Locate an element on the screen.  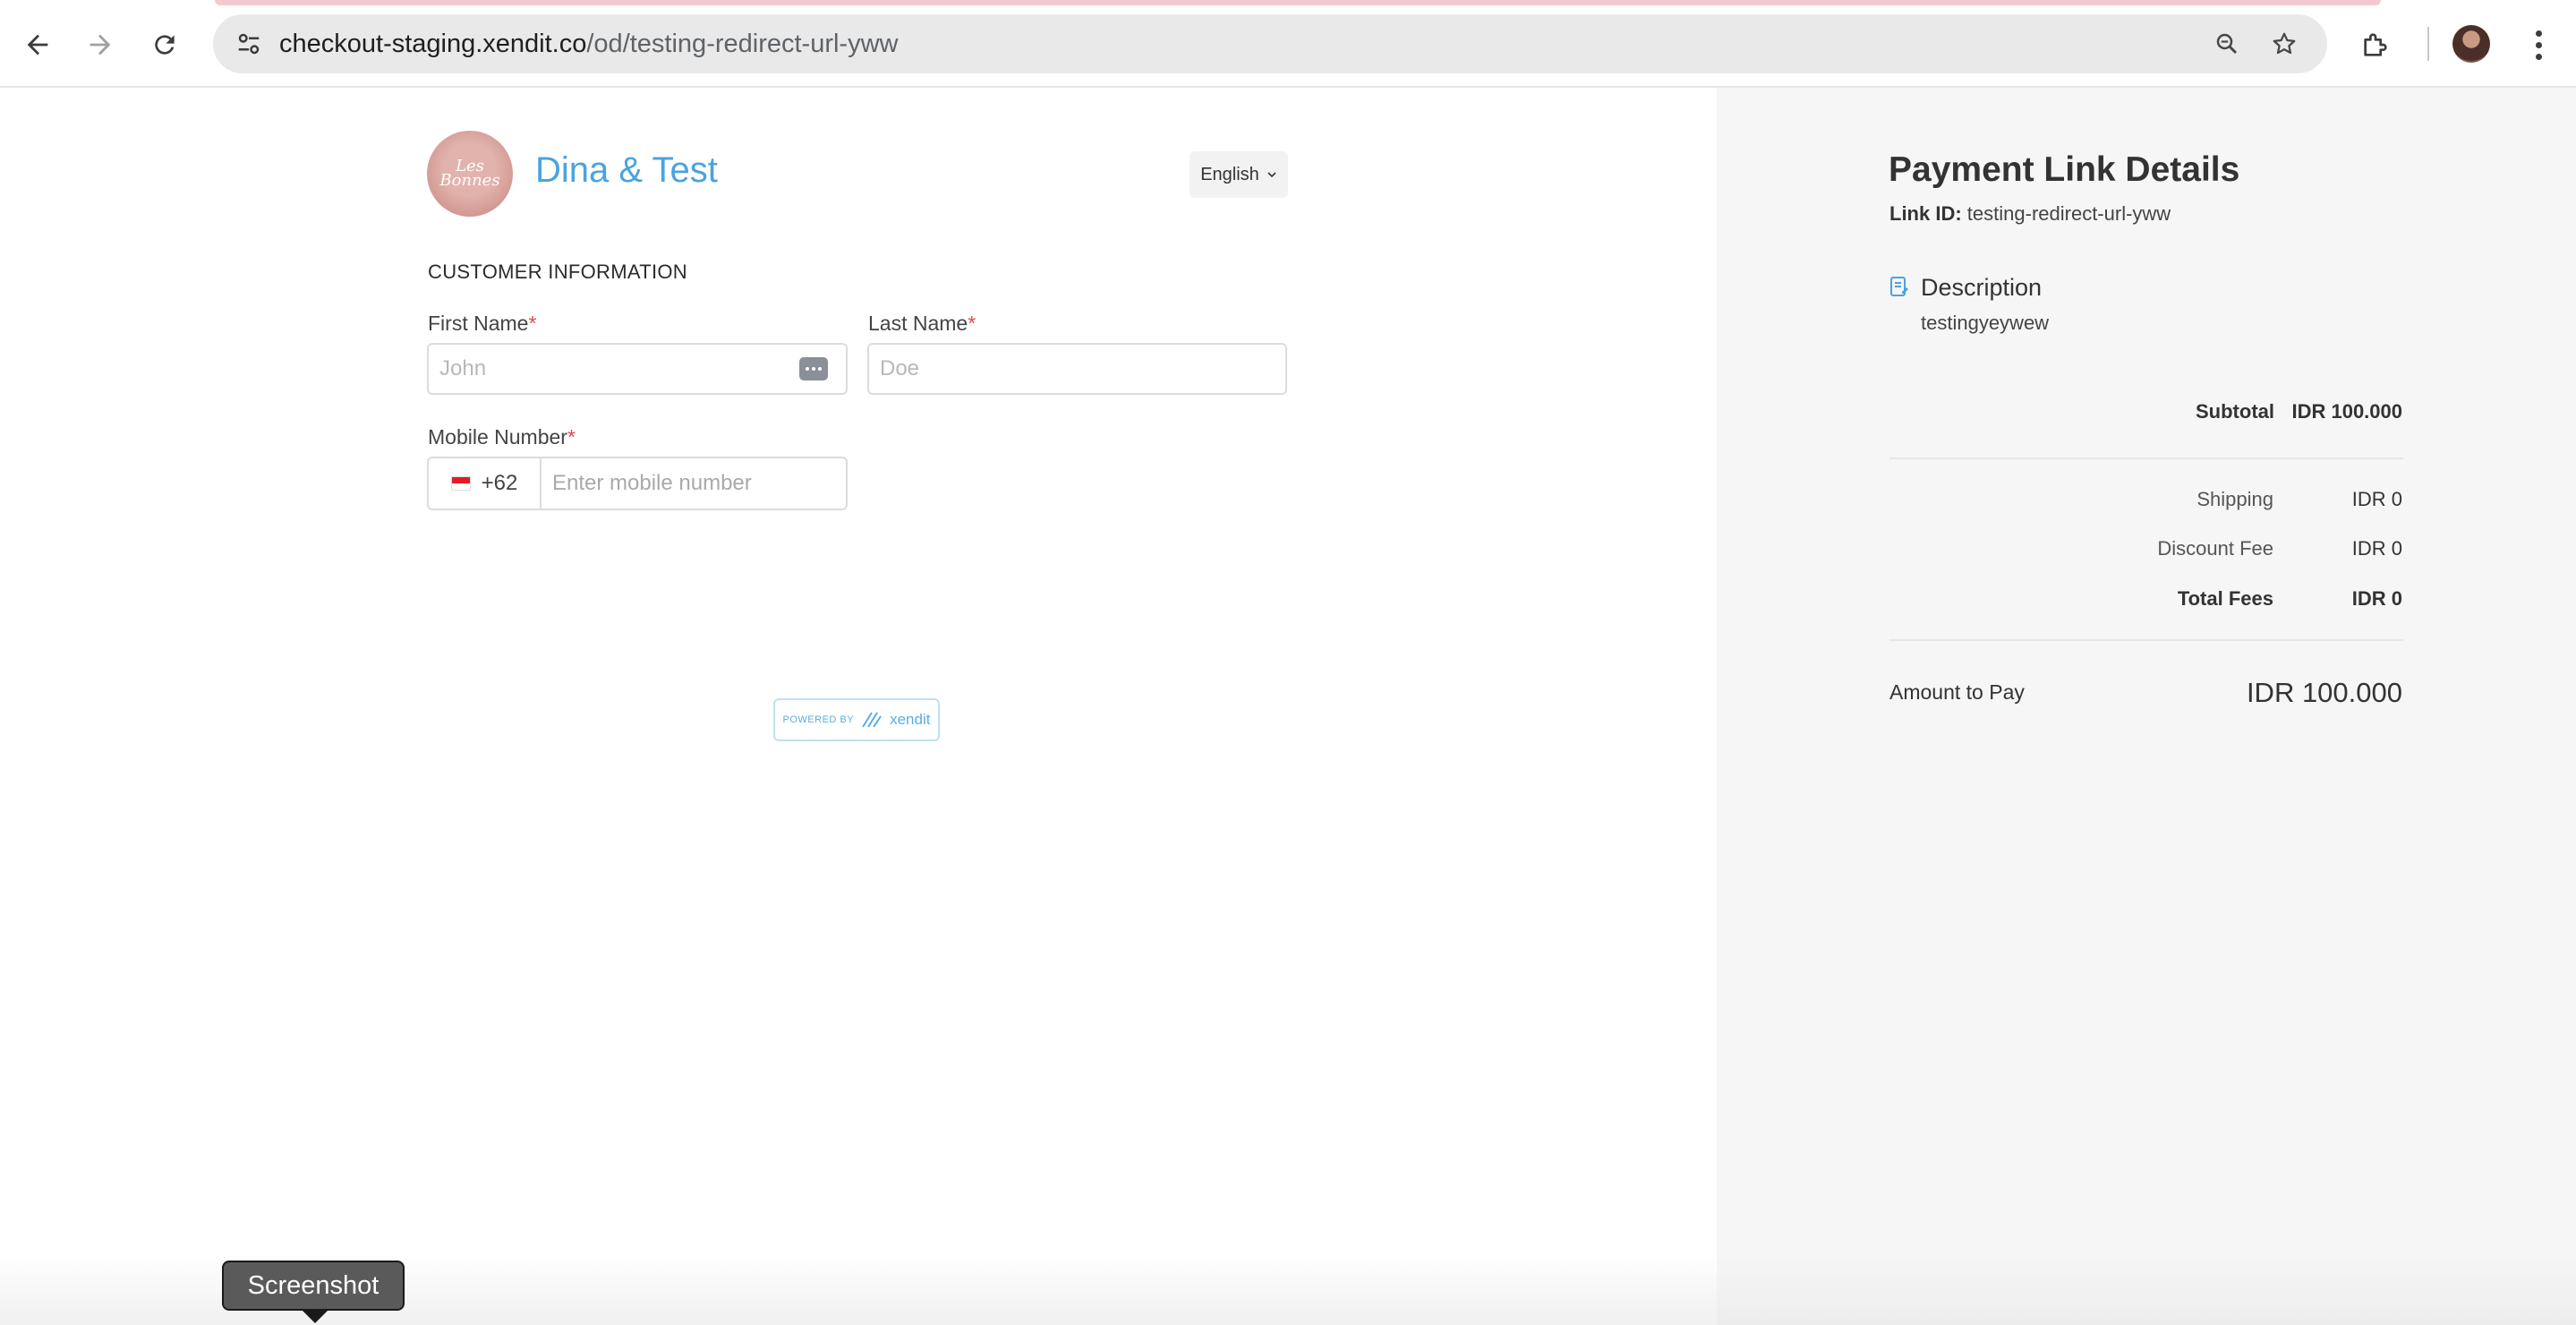
first-name-label: First Name* is located at coordinates (482, 324).